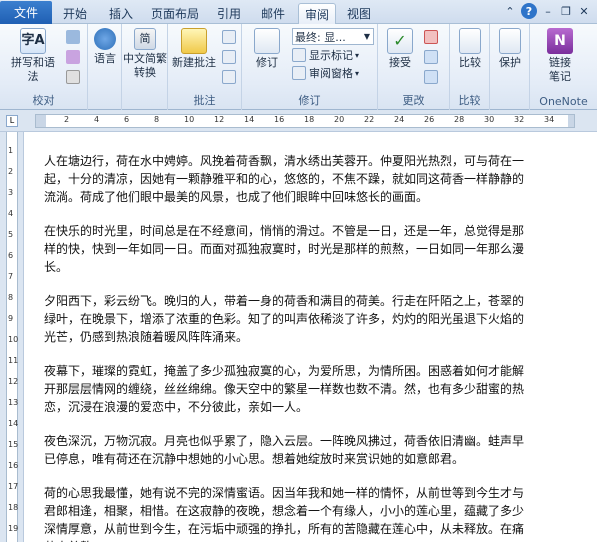 The image size is (597, 542). Describe the element at coordinates (219, 119) in the screenshot. I see `ruler-number: 12` at that location.